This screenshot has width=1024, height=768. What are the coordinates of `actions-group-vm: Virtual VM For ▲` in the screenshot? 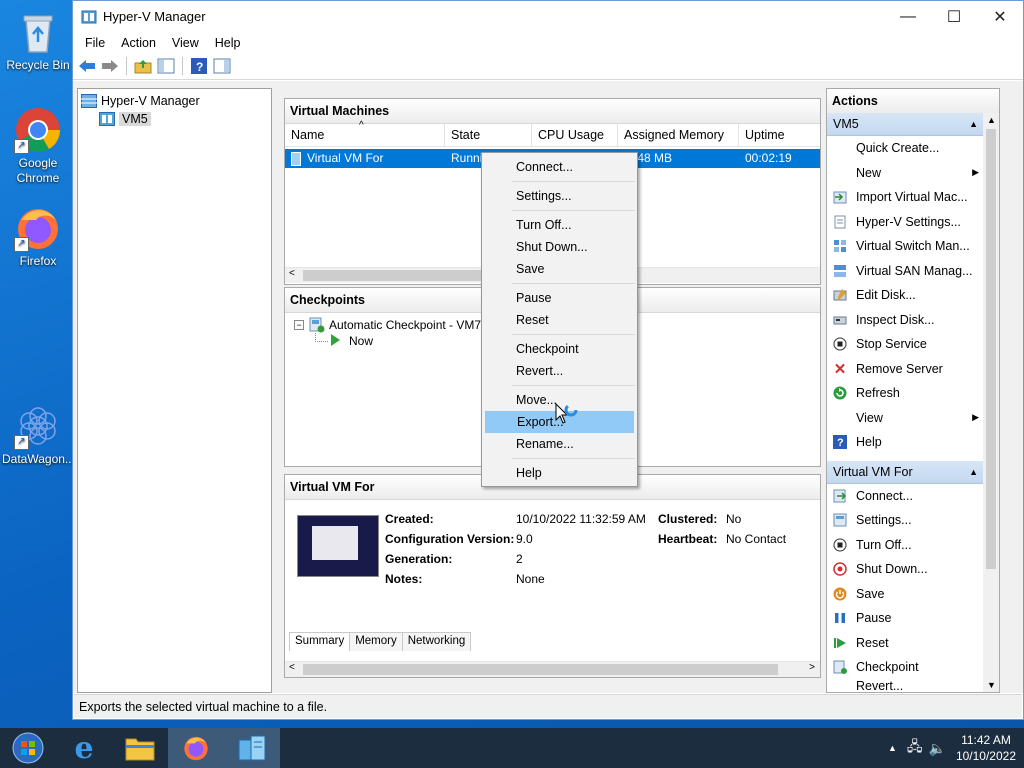 It's located at (905, 472).